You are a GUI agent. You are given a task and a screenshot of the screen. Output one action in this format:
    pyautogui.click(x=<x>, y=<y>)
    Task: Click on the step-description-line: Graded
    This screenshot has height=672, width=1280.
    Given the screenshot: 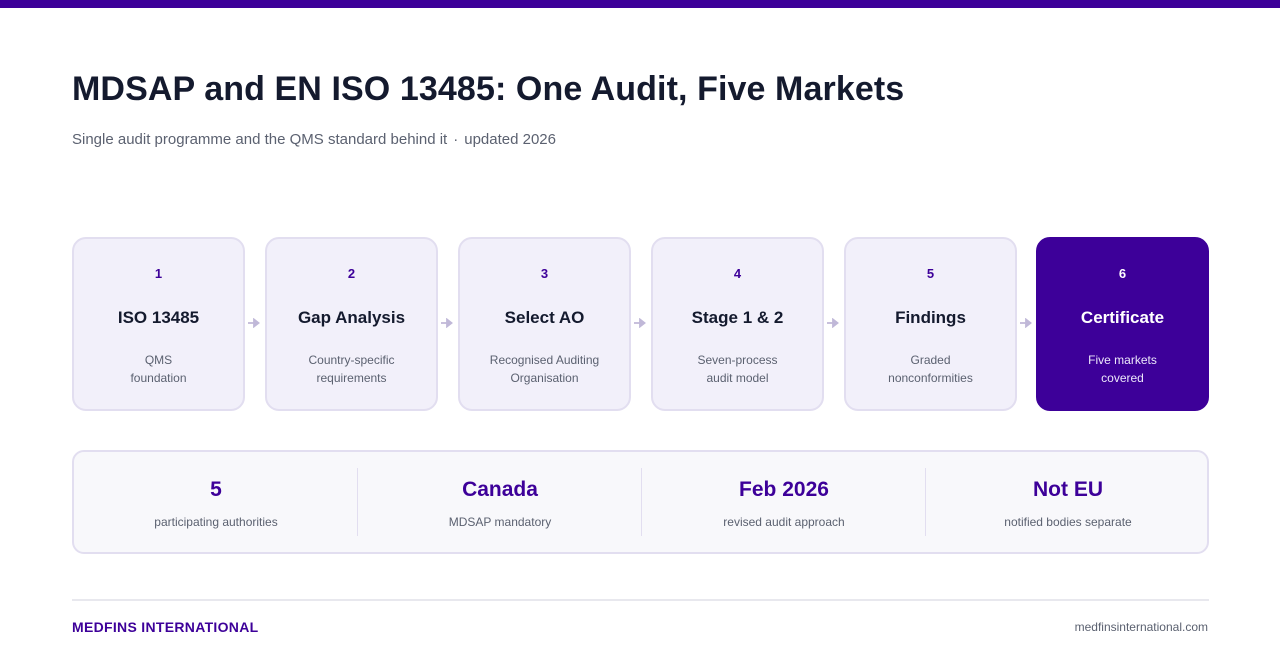 What is the action you would take?
    pyautogui.click(x=930, y=360)
    